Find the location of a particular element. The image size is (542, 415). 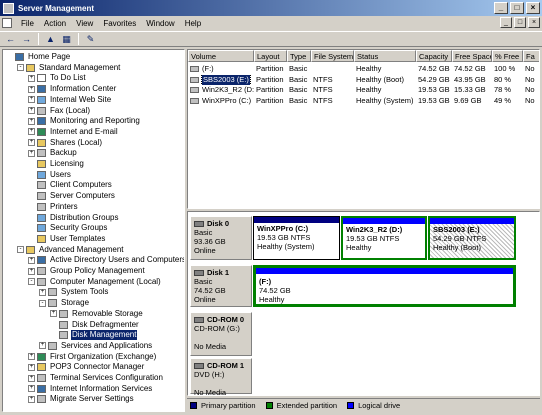

tree-item: - Standard Management is located at coordinates (69, 68).